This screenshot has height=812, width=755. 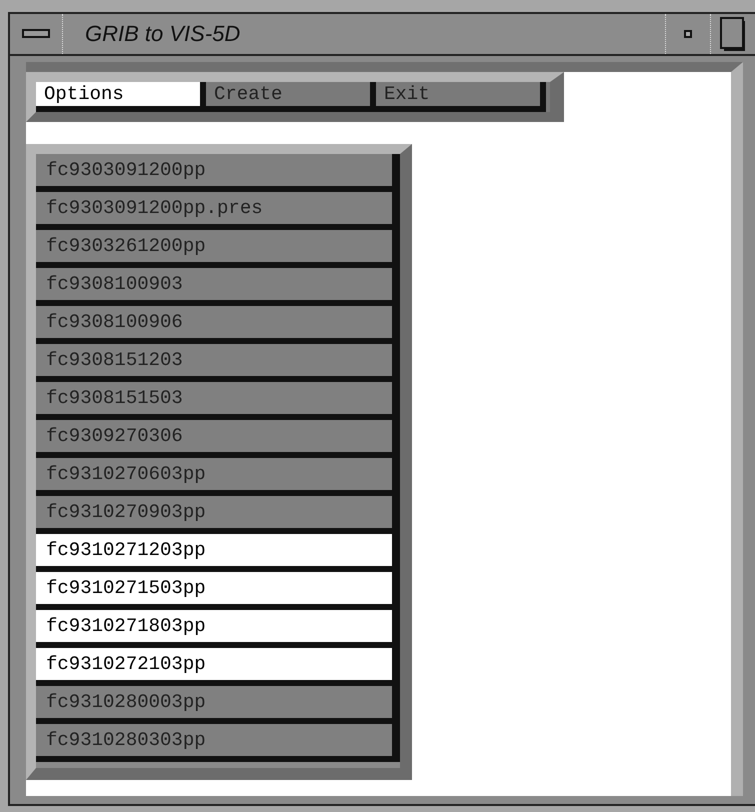 What do you see at coordinates (218, 325) in the screenshot?
I see `file-item: fc9308100906` at bounding box center [218, 325].